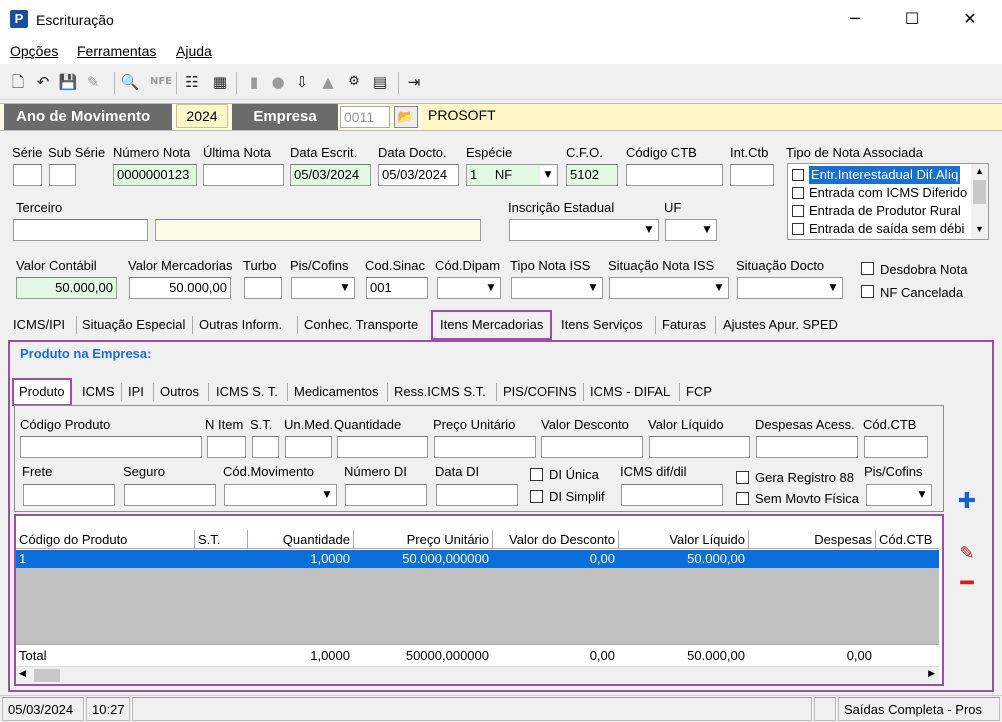  Describe the element at coordinates (684, 325) in the screenshot. I see `tab-faturas: Faturas` at that location.